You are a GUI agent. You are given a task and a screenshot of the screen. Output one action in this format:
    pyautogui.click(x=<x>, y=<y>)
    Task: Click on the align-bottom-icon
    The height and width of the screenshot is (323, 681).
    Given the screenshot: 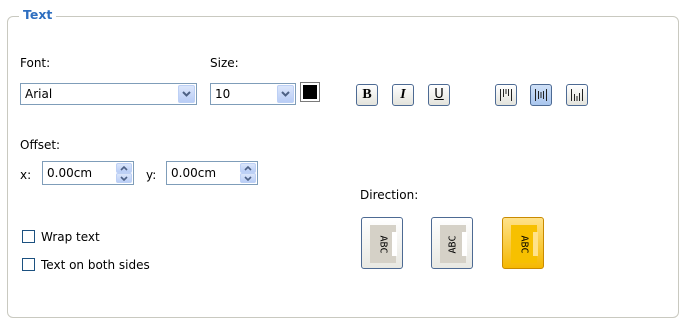 What is the action you would take?
    pyautogui.click(x=577, y=95)
    